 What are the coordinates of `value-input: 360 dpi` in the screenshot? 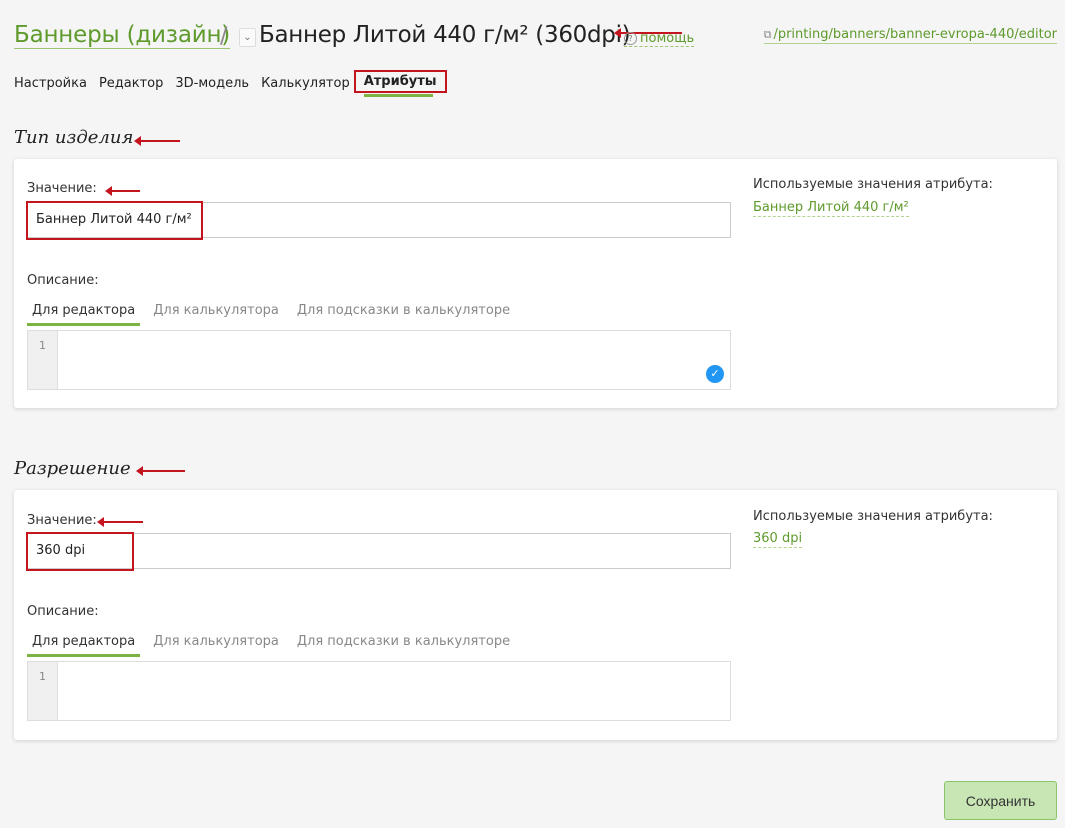 It's located at (379, 551).